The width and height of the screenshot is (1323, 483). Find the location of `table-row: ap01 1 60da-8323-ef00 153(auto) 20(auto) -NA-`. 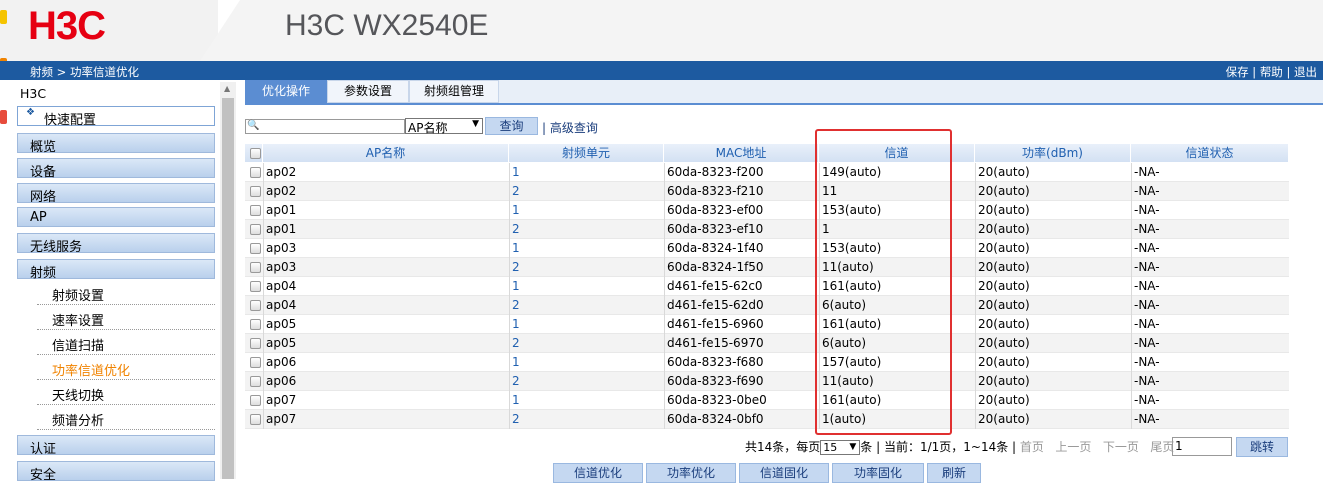

table-row: ap01 1 60da-8323-ef00 153(auto) 20(auto) -NA- is located at coordinates (767, 210).